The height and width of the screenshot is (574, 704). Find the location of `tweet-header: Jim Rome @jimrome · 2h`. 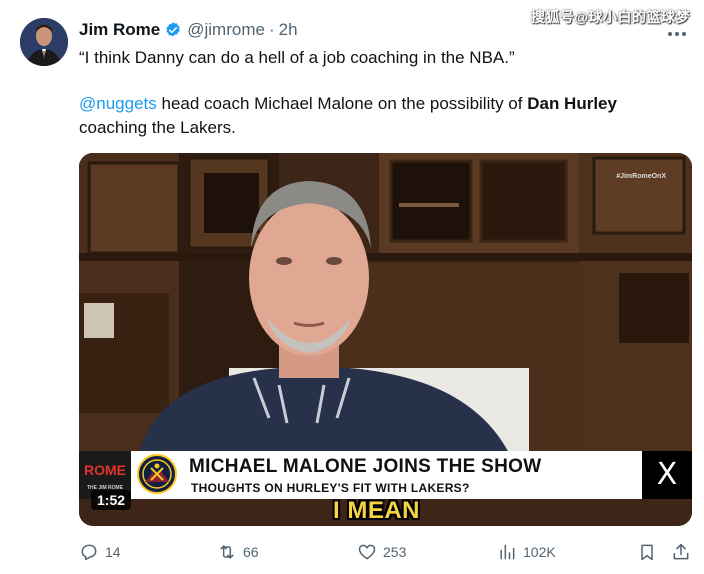

tweet-header: Jim Rome @jimrome · 2h is located at coordinates (188, 30).